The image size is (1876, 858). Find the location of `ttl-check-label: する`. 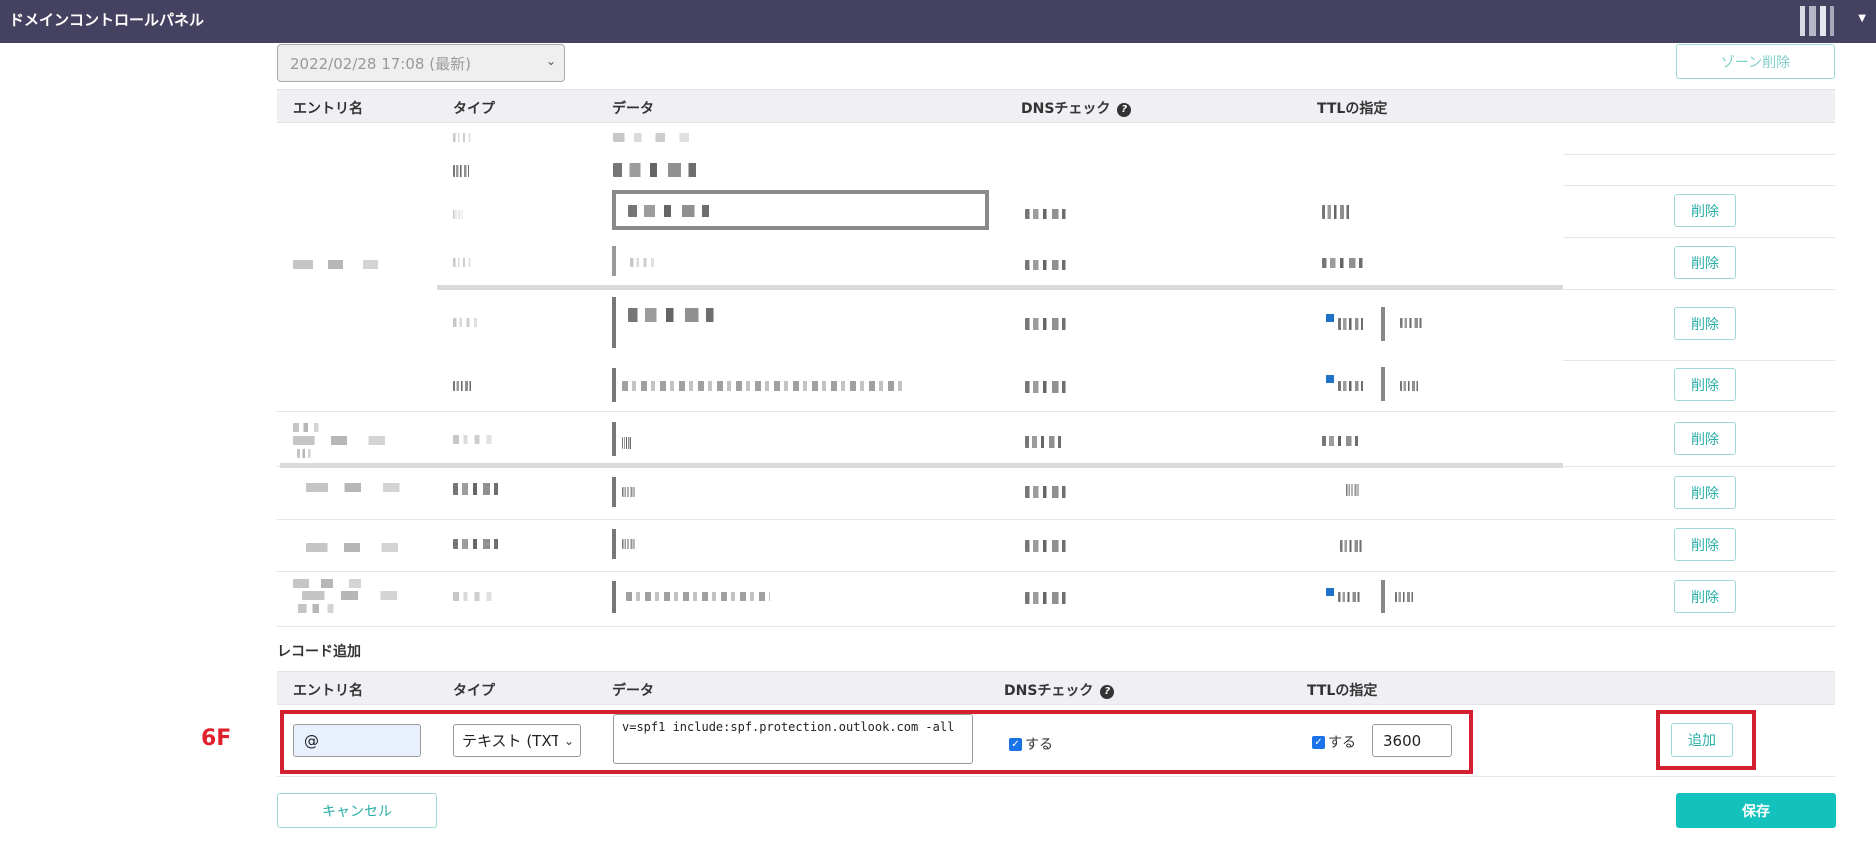

ttl-check-label: する is located at coordinates (1342, 743).